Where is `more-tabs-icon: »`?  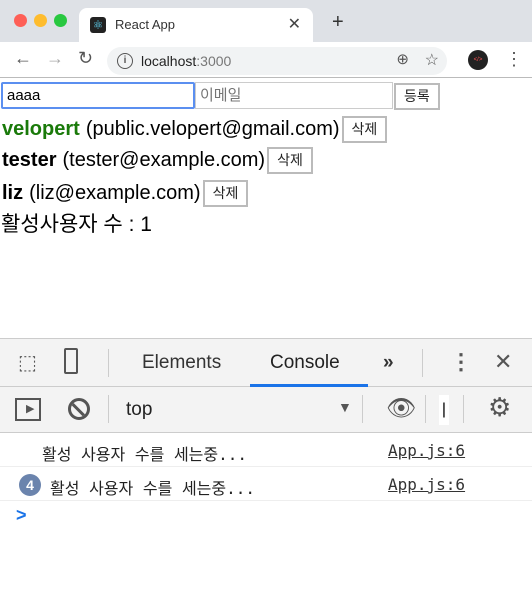 more-tabs-icon: » is located at coordinates (388, 363).